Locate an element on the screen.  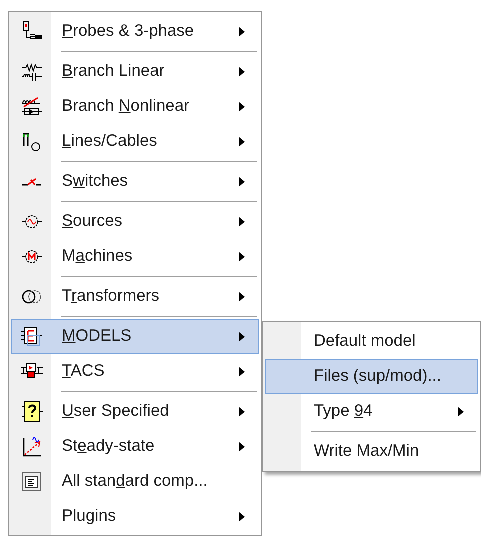
probe-icon is located at coordinates (32, 31).